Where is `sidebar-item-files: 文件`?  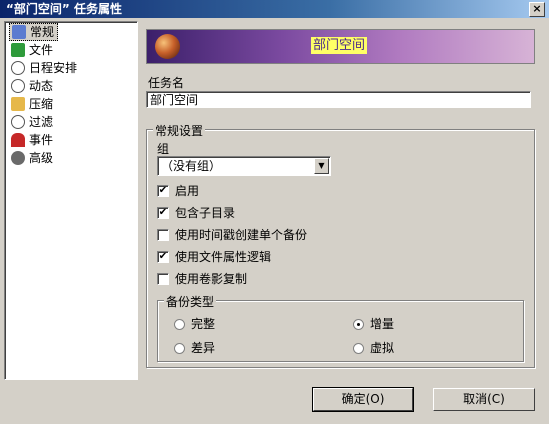
sidebar-item-files: 文件 is located at coordinates (32, 50).